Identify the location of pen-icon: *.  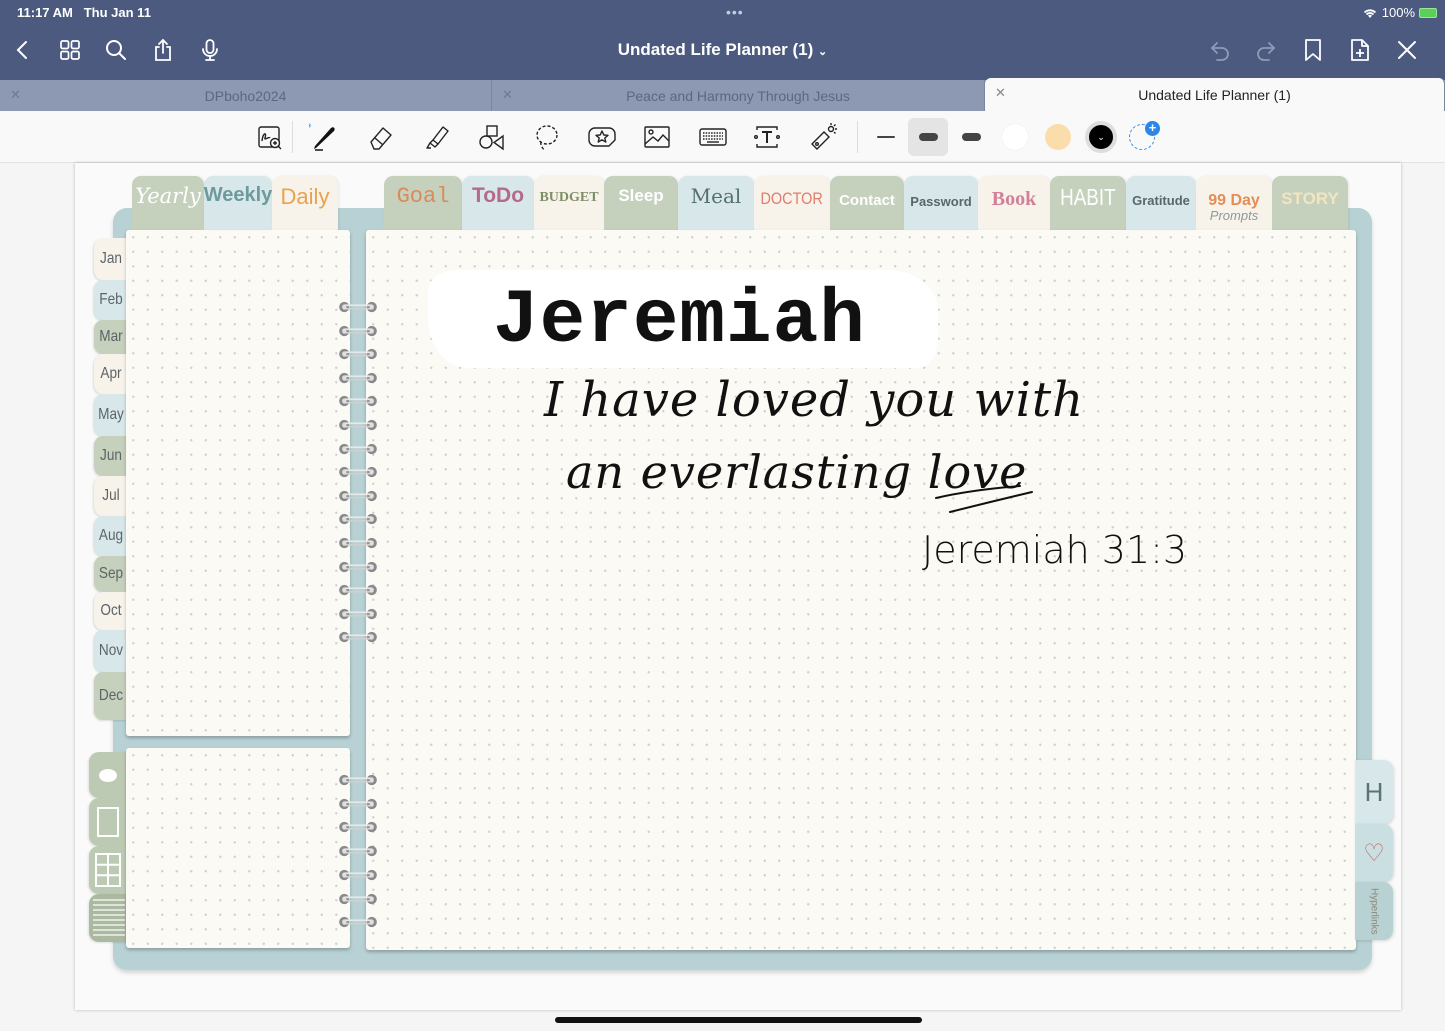
(324, 137).